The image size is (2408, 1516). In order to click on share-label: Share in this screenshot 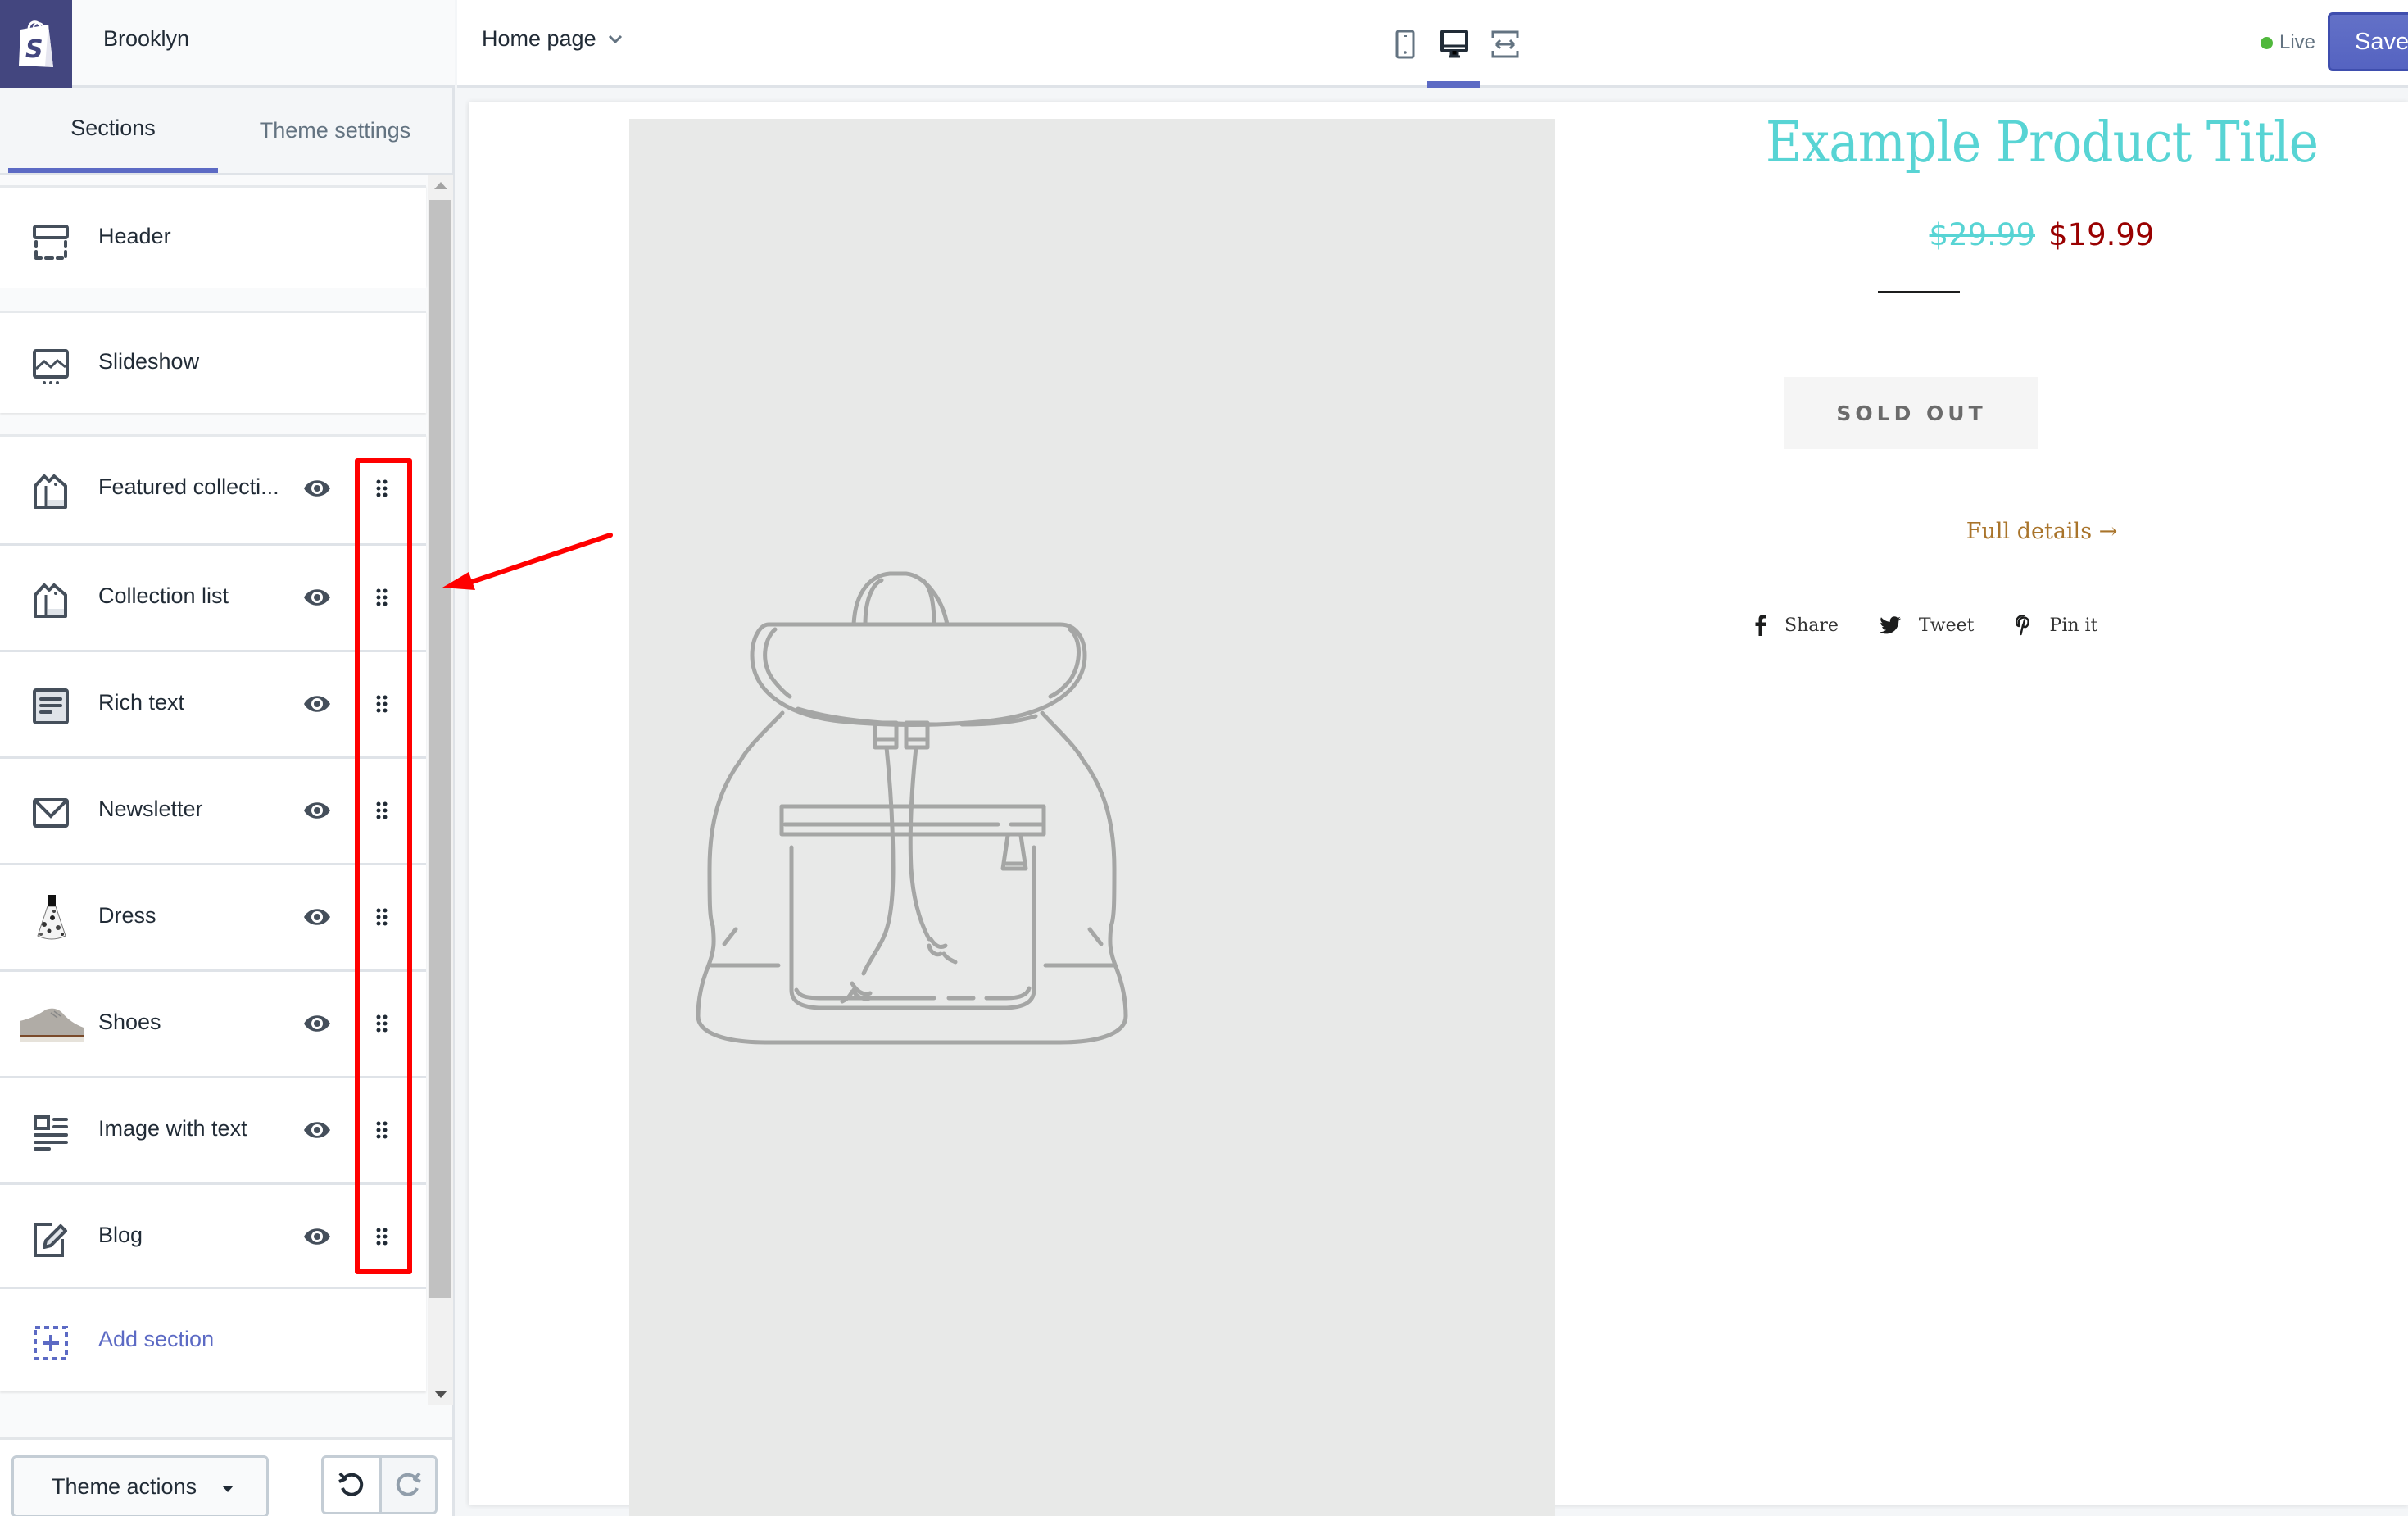, I will do `click(1811, 625)`.